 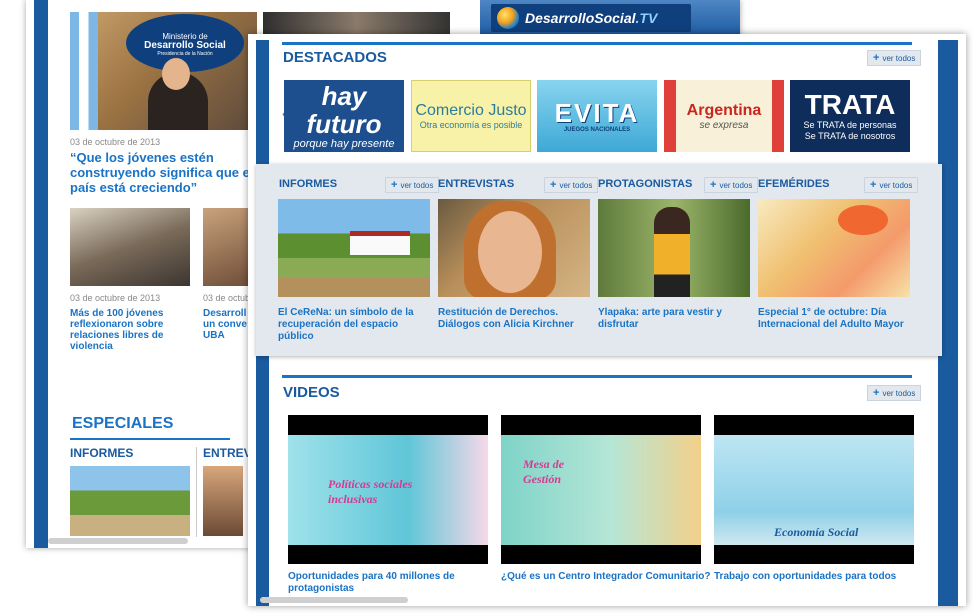 I want to click on protagonistas-ver-todos-button: + ver todos, so click(x=731, y=185).